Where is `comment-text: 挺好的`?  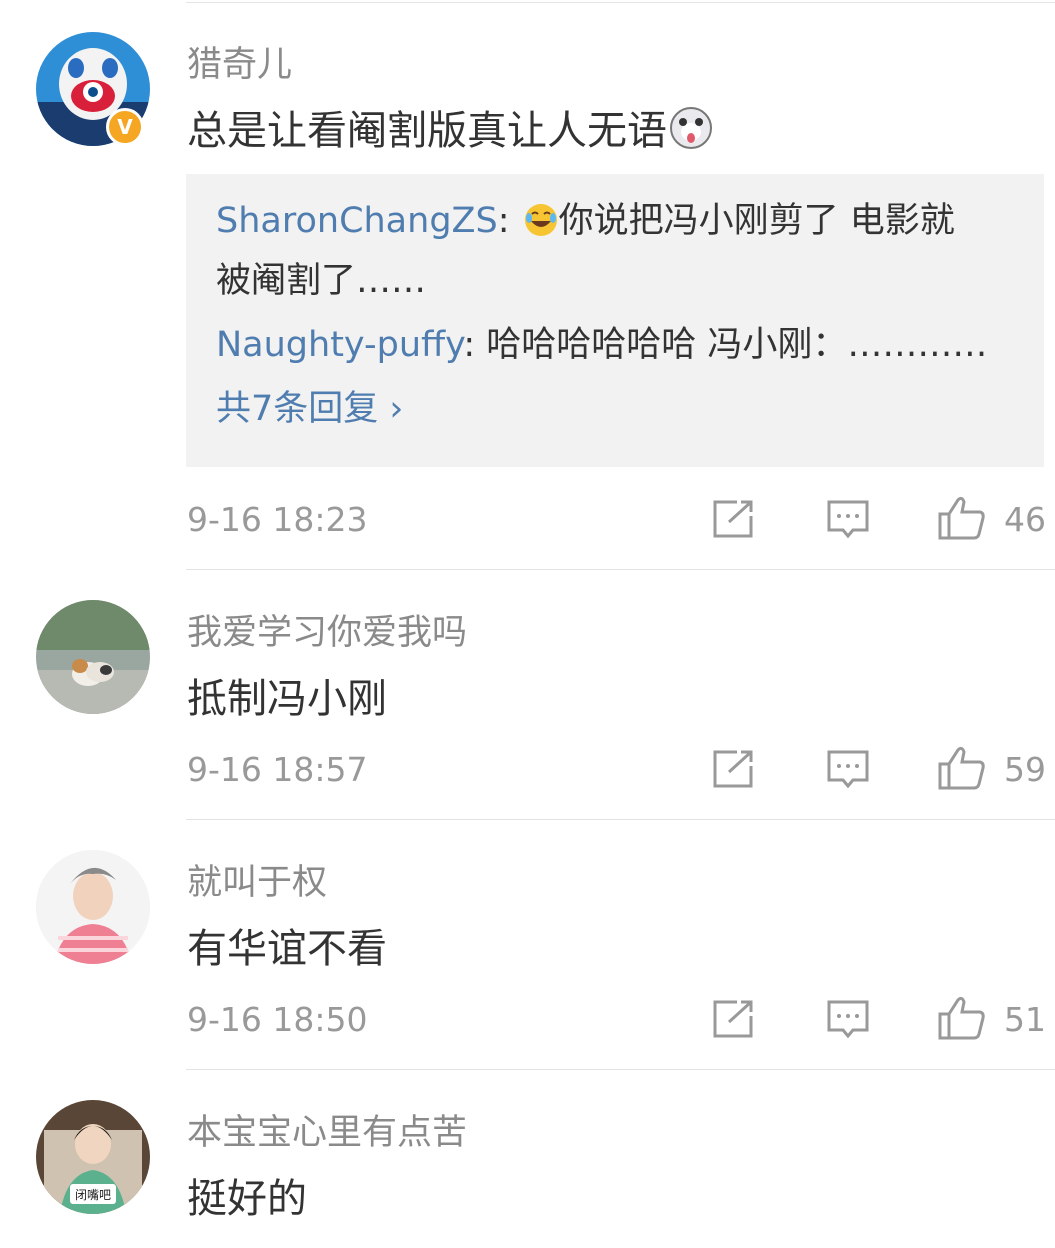
comment-text: 挺好的 is located at coordinates (247, 1199).